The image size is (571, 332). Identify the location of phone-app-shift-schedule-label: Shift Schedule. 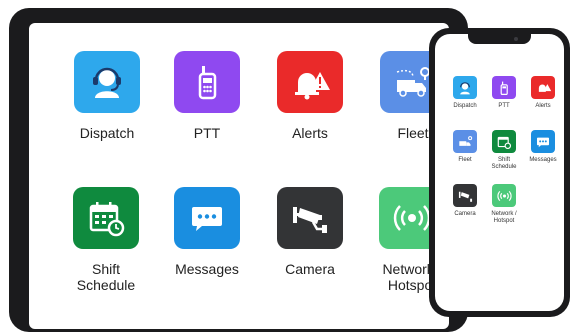
(504, 164).